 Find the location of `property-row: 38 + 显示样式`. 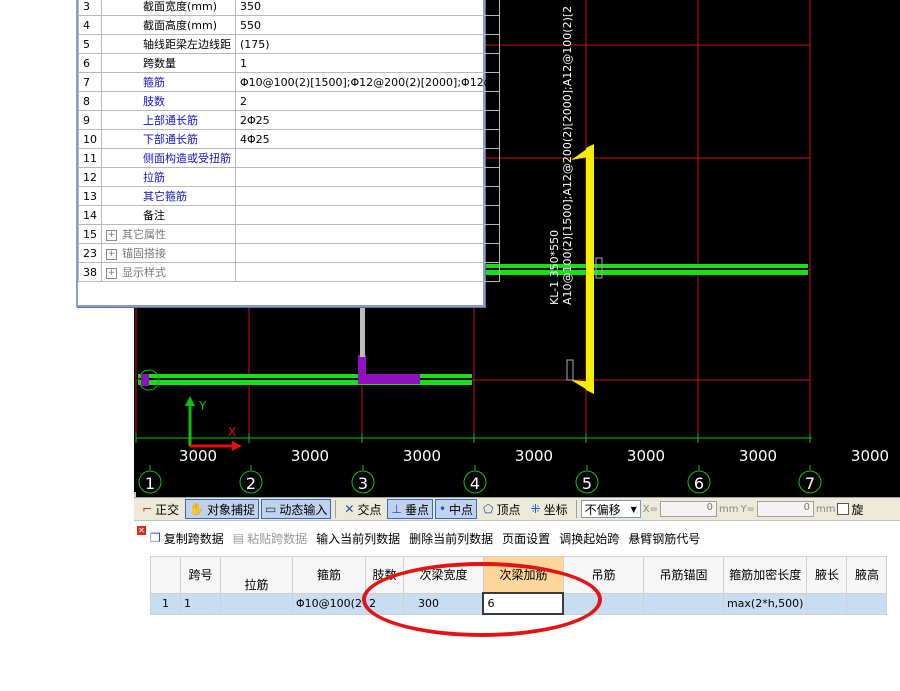

property-row: 38 + 显示样式 is located at coordinates (289, 272).